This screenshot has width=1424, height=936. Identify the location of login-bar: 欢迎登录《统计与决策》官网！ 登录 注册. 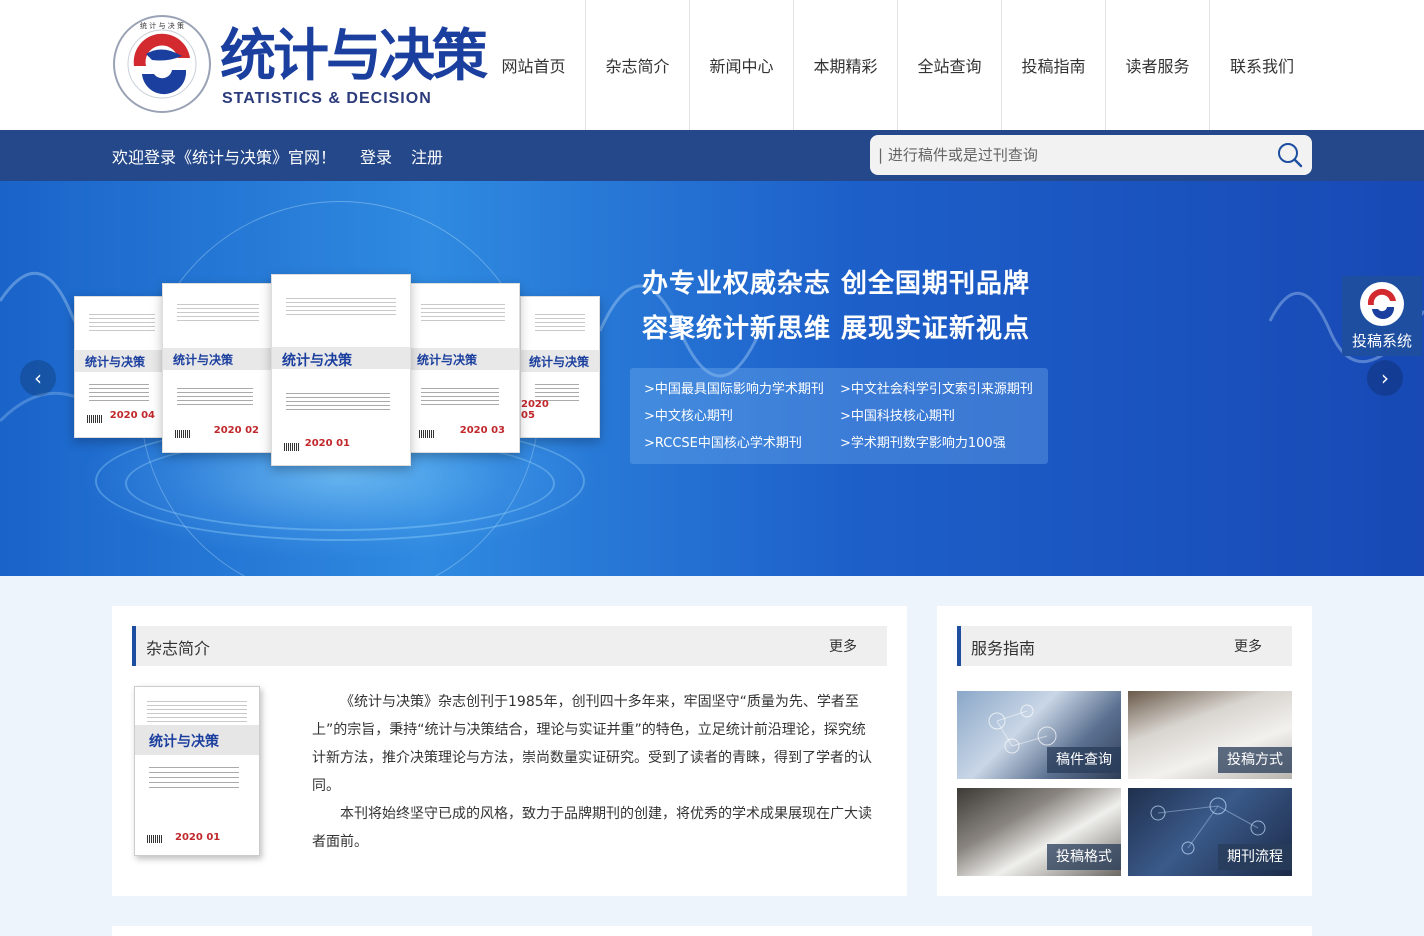
(712, 155).